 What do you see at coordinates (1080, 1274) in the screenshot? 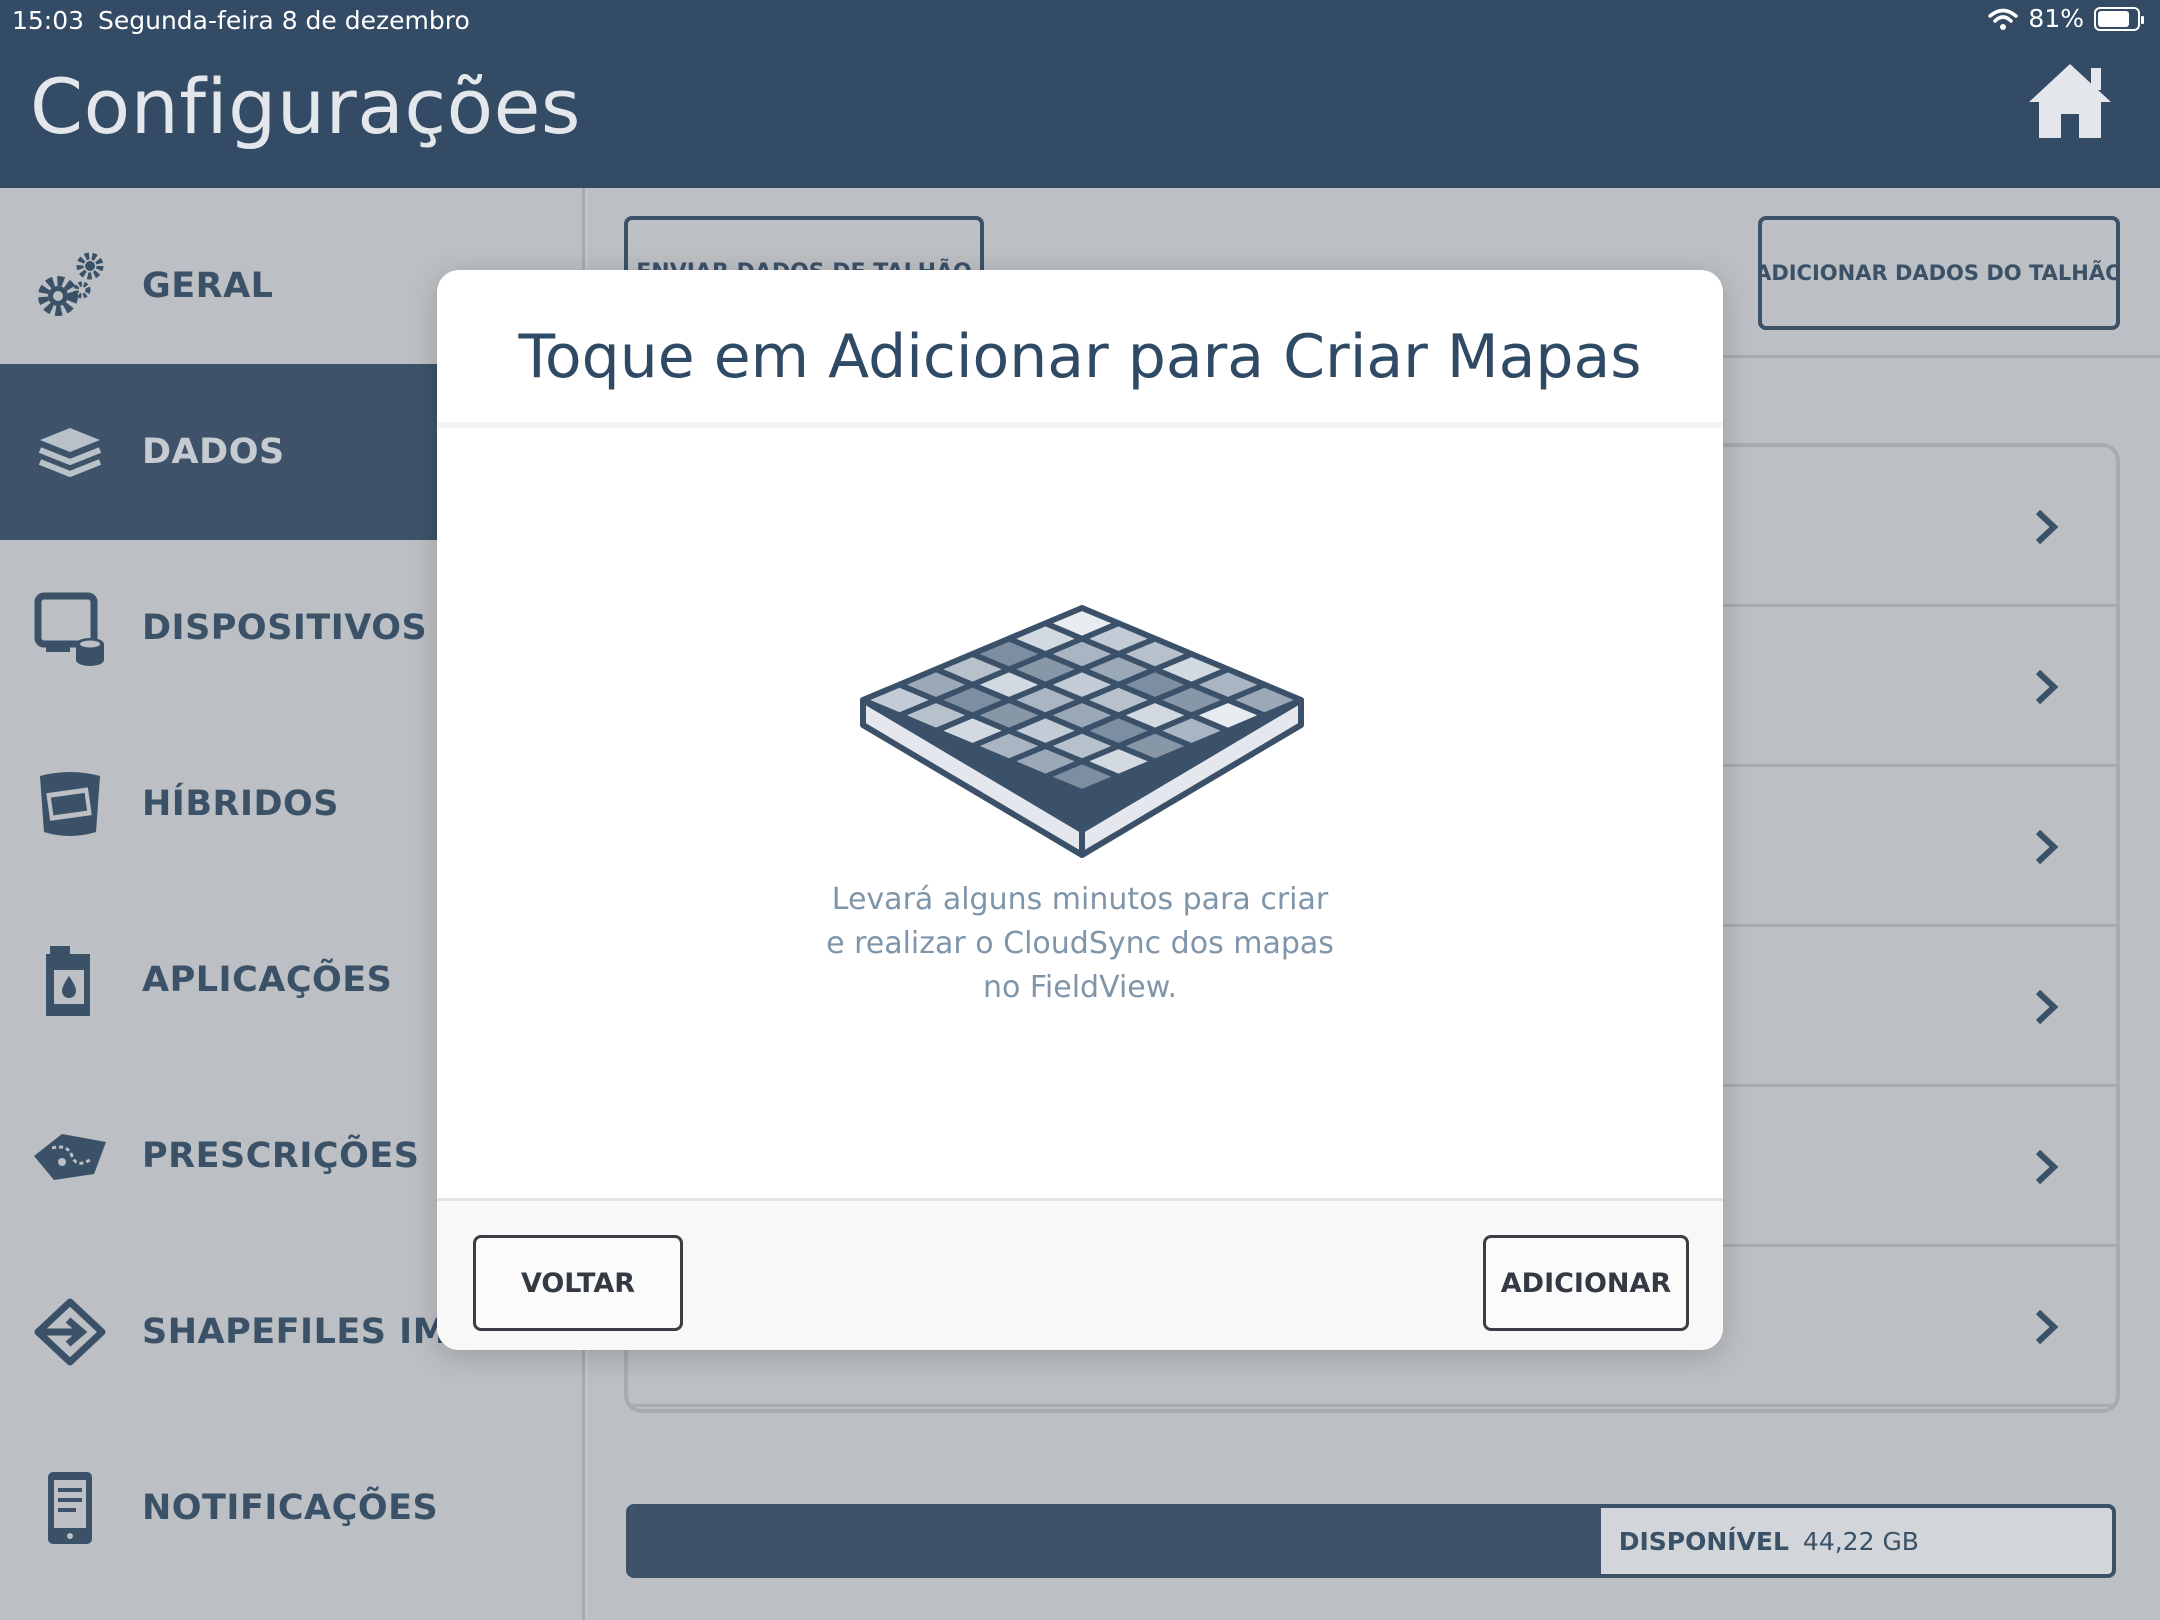
I see `dialog-footer: VOLTAR ADICIONAR` at bounding box center [1080, 1274].